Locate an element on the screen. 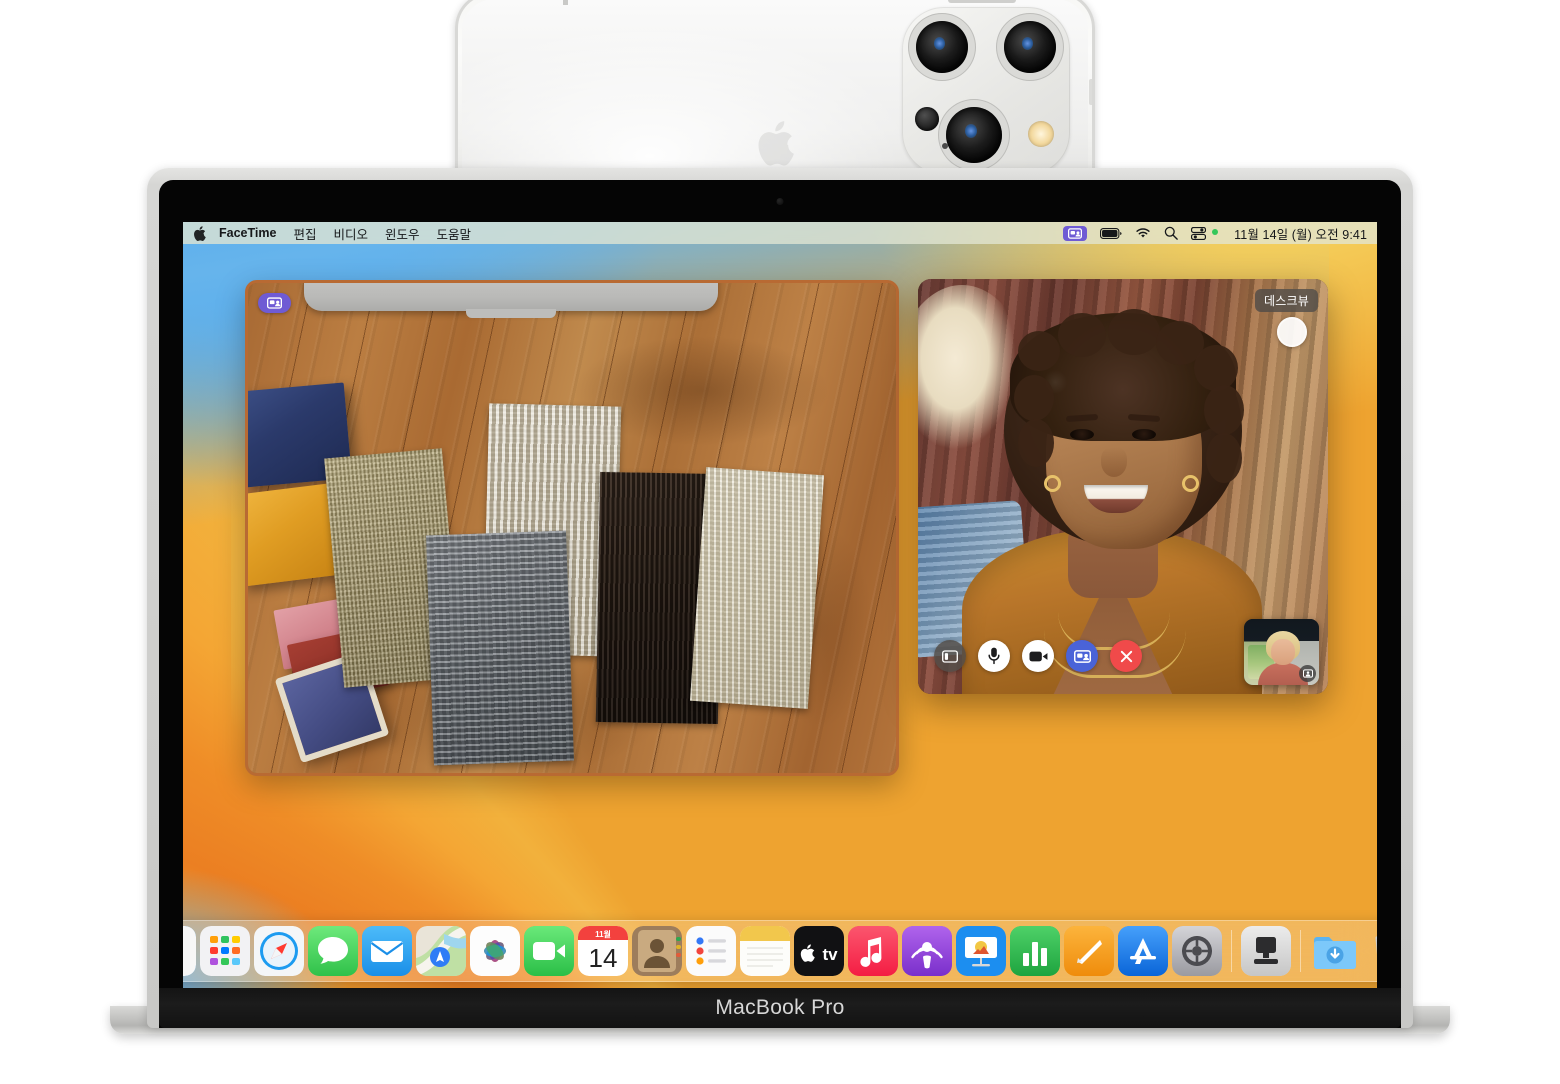 This screenshot has height=1084, width=1560. camera-button is located at coordinates (1038, 656).